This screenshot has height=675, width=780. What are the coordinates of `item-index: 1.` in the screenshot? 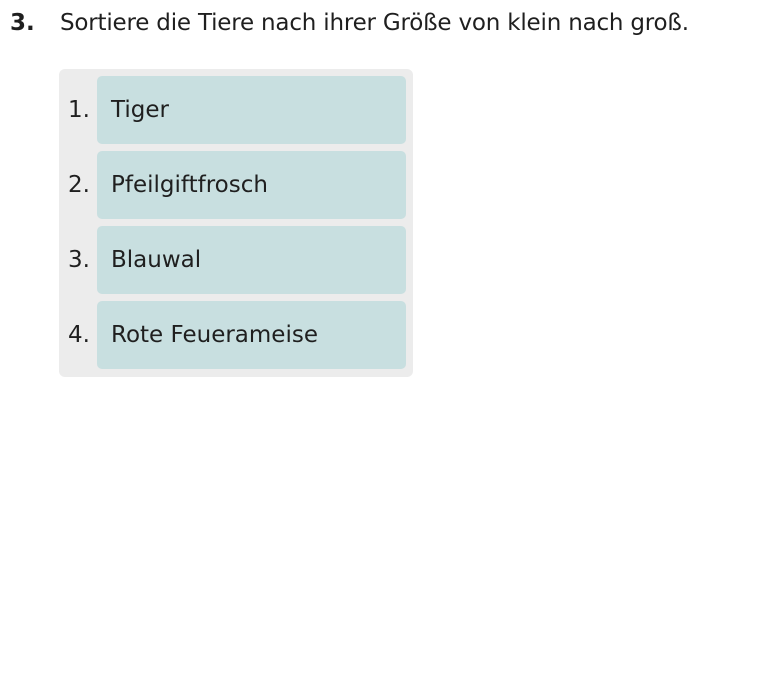 It's located at (79, 110).